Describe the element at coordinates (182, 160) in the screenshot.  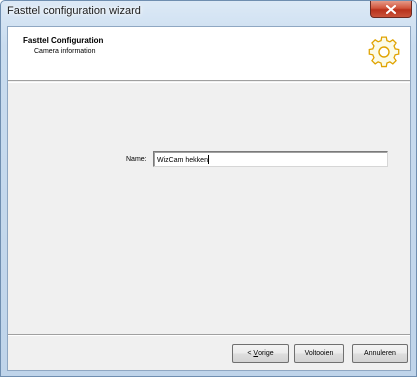
I see `name-input-value: WizCam hekken` at that location.